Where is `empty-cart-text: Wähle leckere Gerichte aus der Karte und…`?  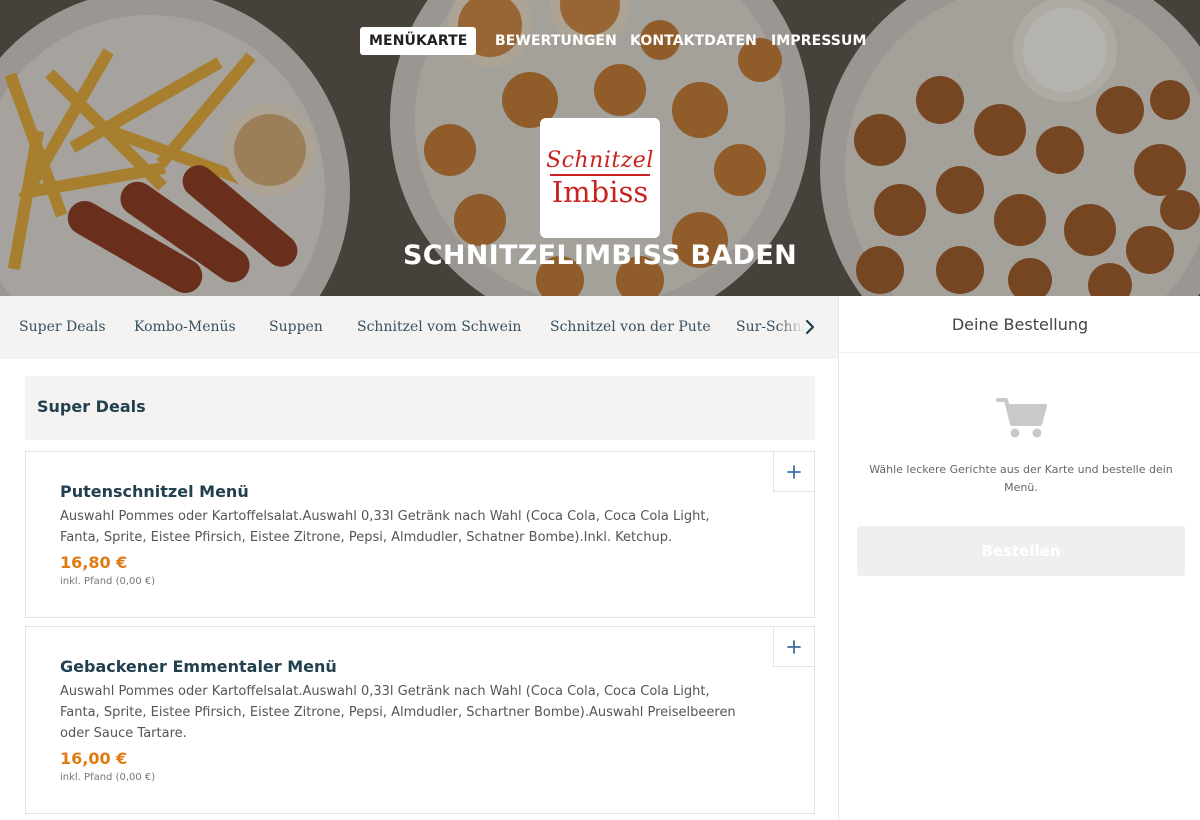
empty-cart-text: Wähle leckere Gerichte aus der Karte und… is located at coordinates (1021, 478).